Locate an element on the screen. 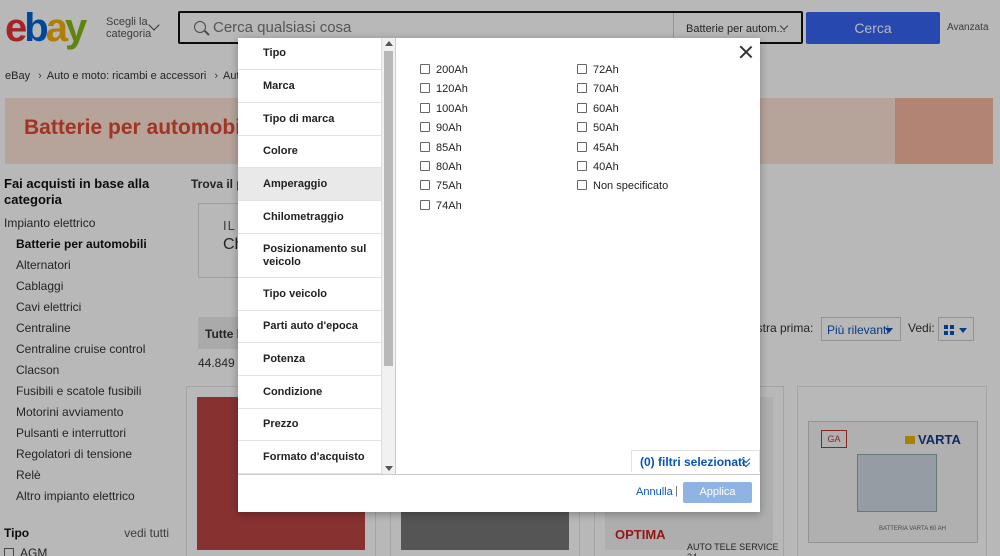  amperage-option: 60Ah is located at coordinates (598, 108).